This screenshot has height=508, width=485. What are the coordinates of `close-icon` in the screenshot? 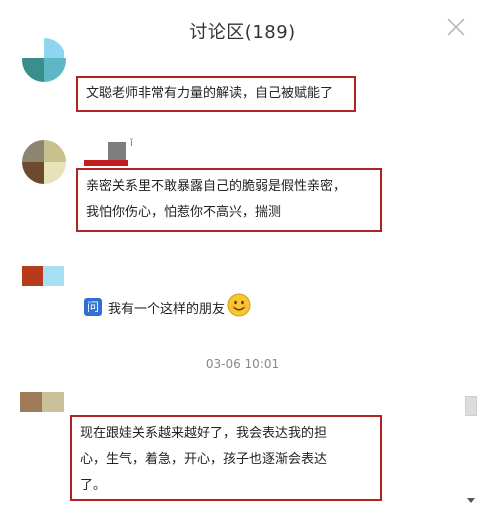 It's located at (456, 27).